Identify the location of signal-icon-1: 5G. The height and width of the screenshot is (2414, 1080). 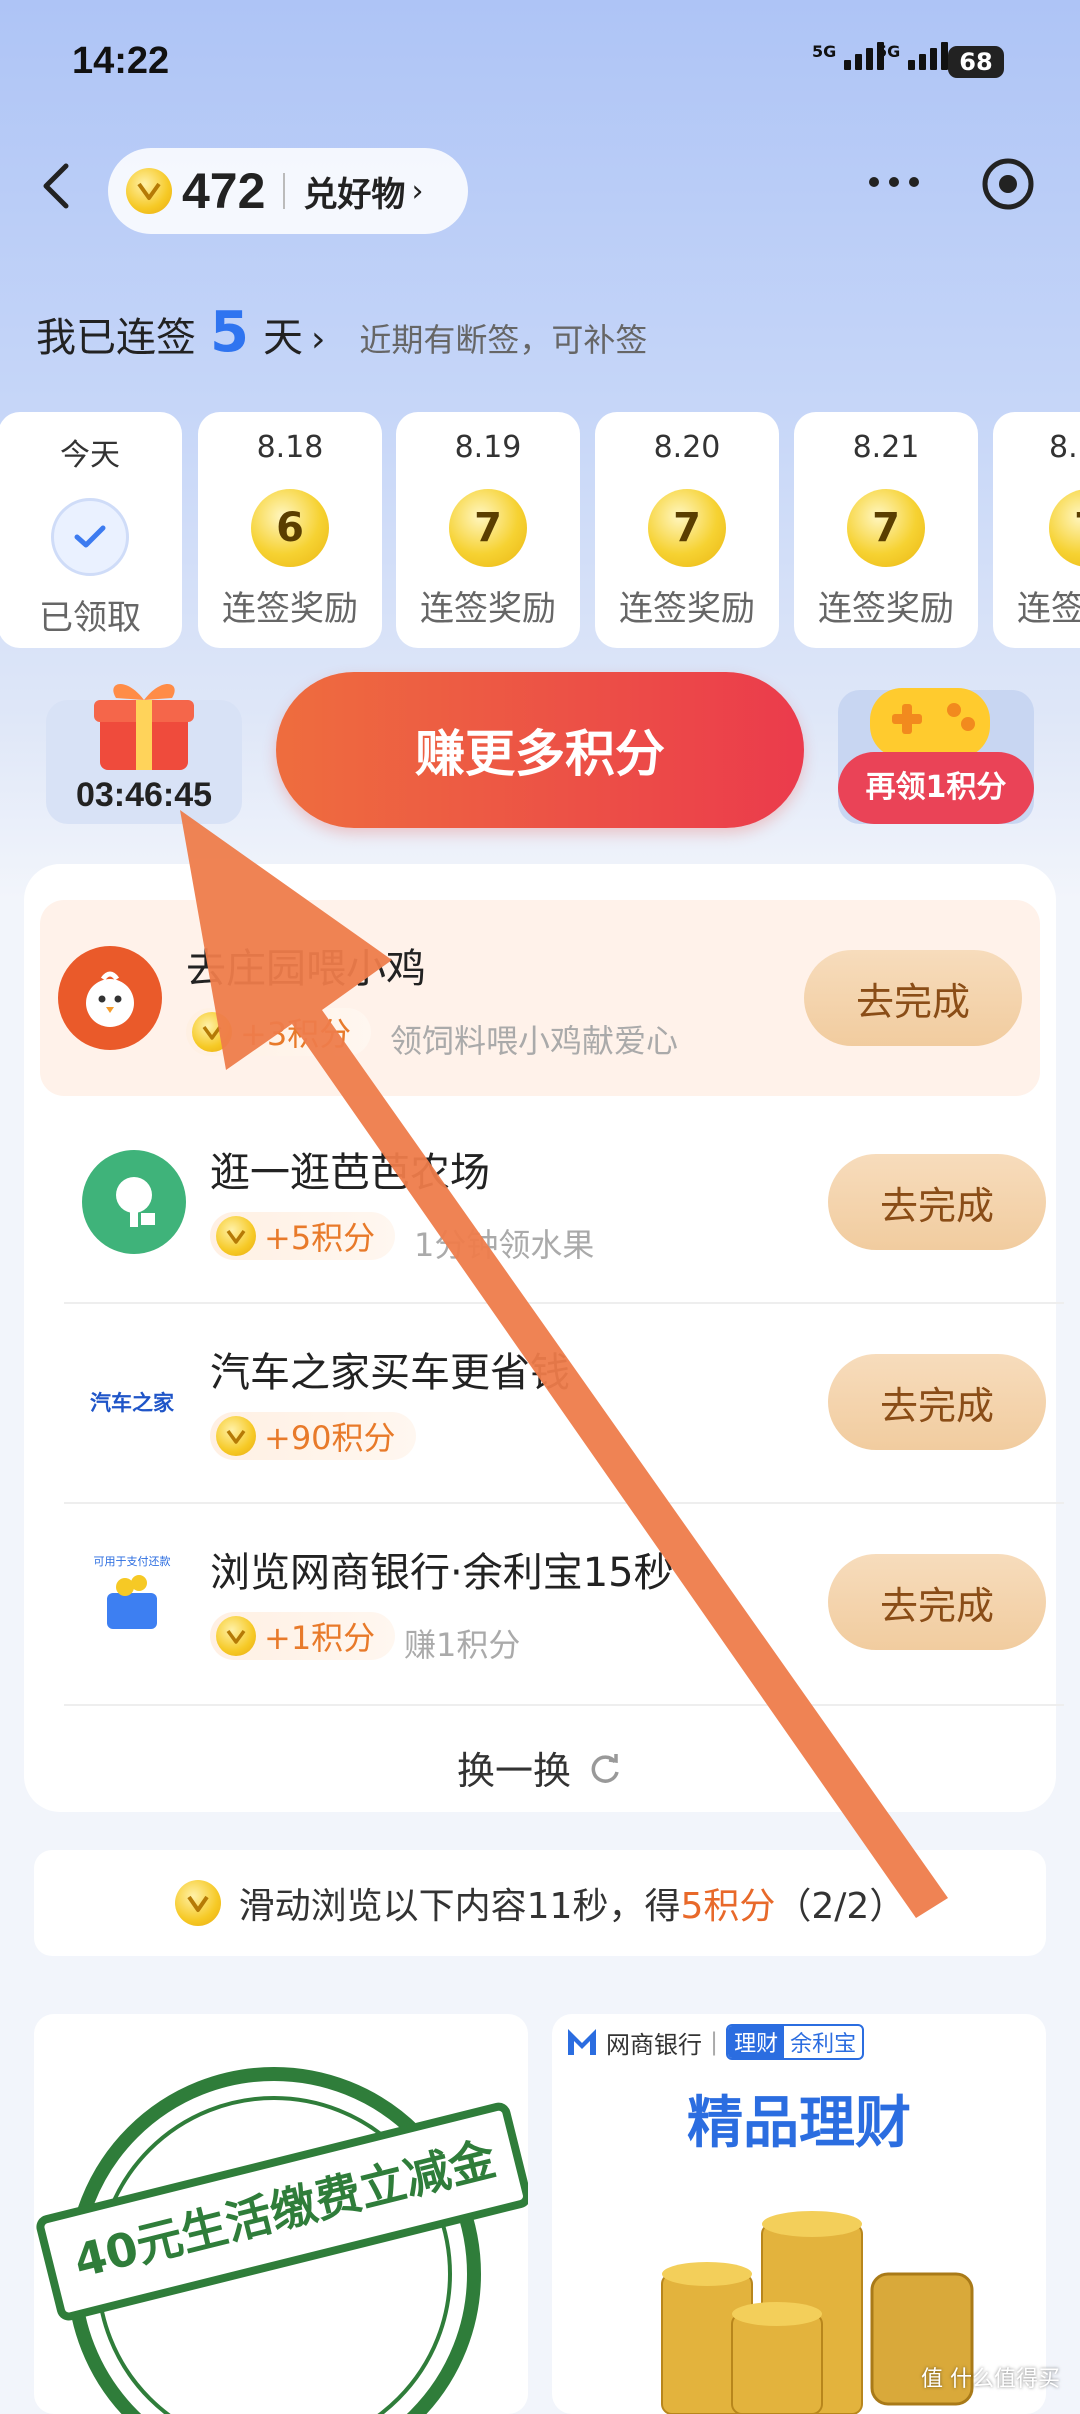
(848, 56).